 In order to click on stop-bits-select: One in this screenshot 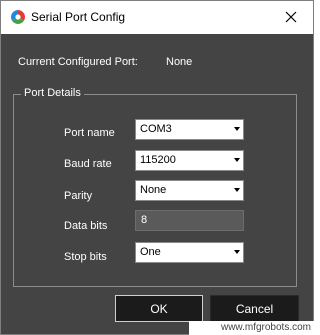, I will do `click(189, 252)`.